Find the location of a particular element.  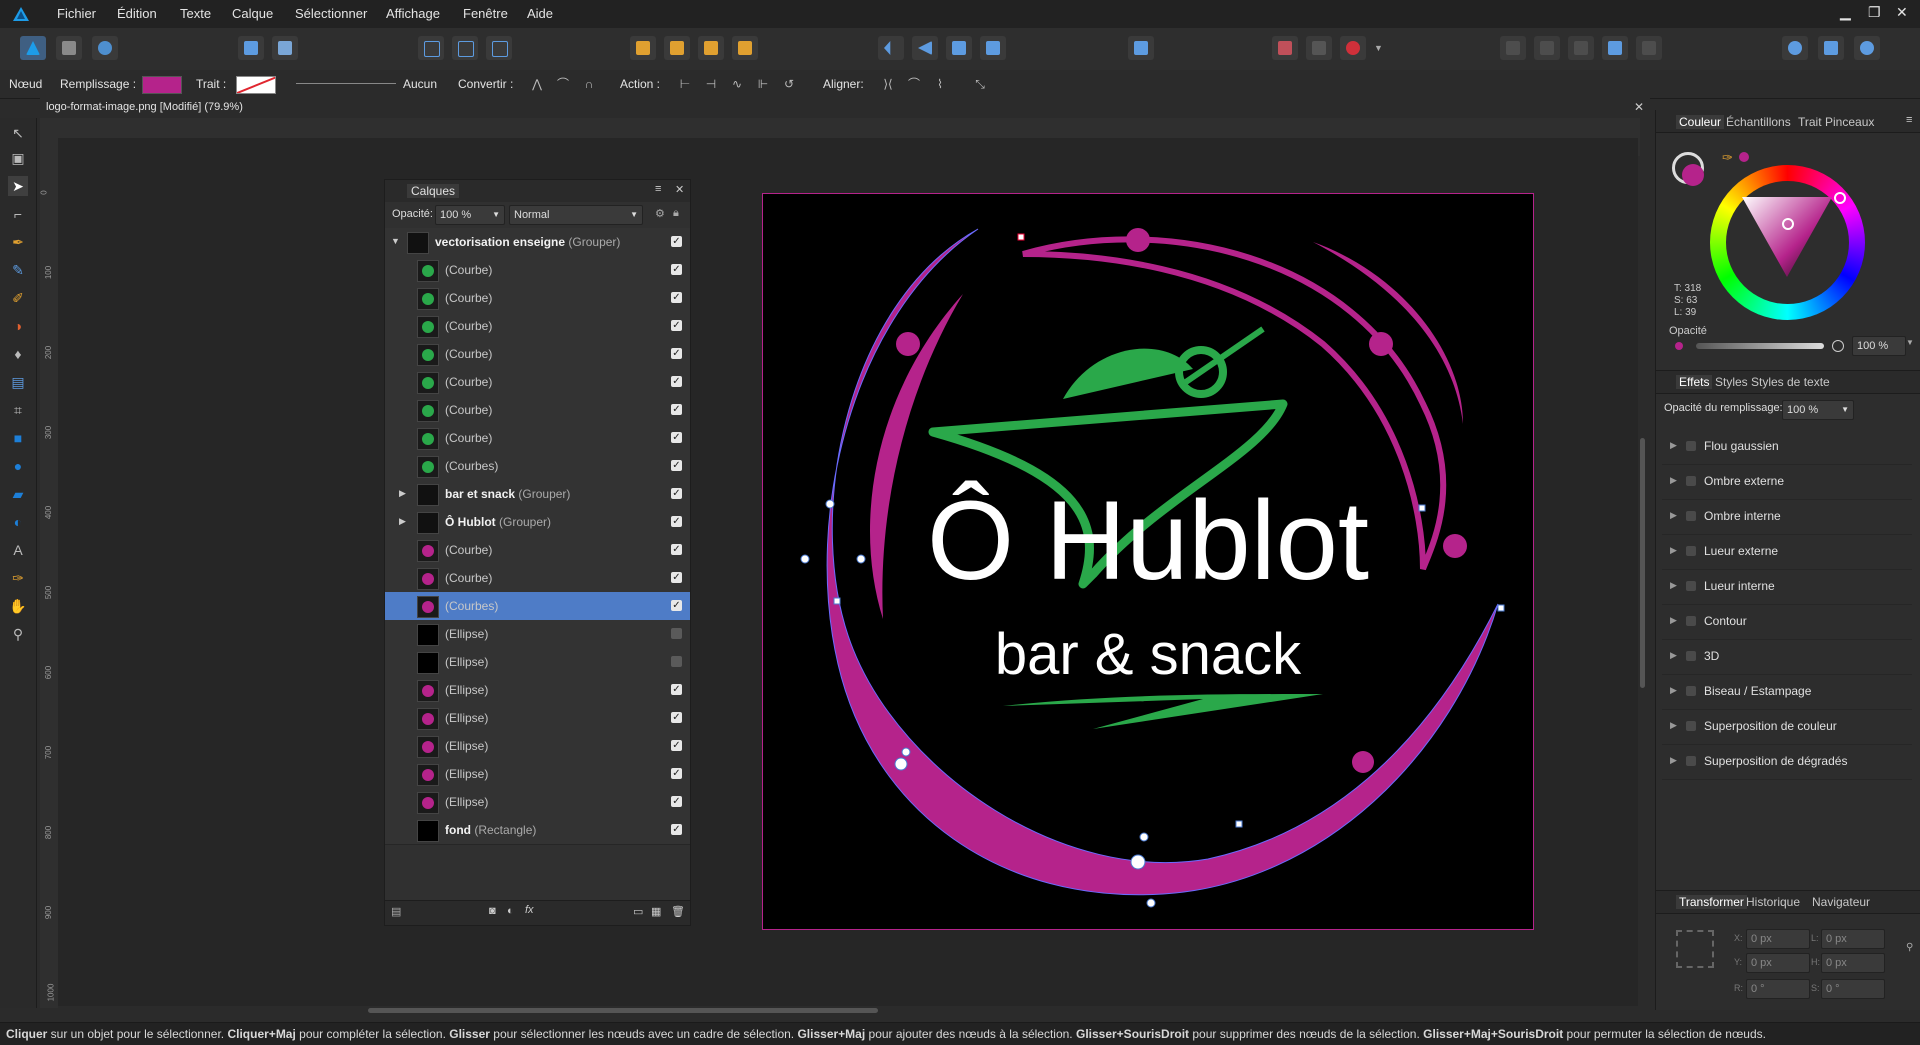

boolean-xor-button is located at coordinates (1615, 48).